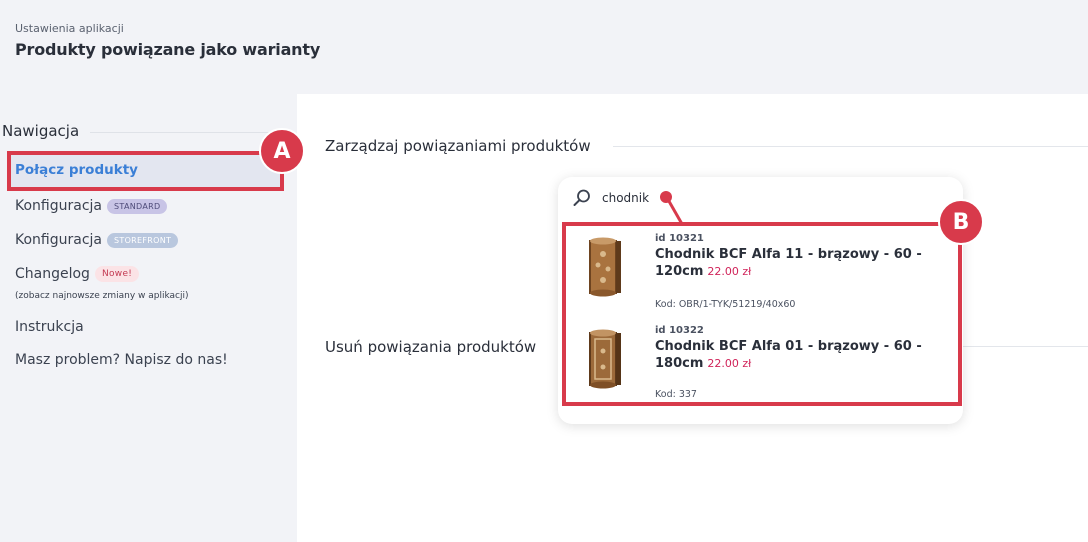  What do you see at coordinates (679, 330) in the screenshot?
I see `product-id: id 10322` at bounding box center [679, 330].